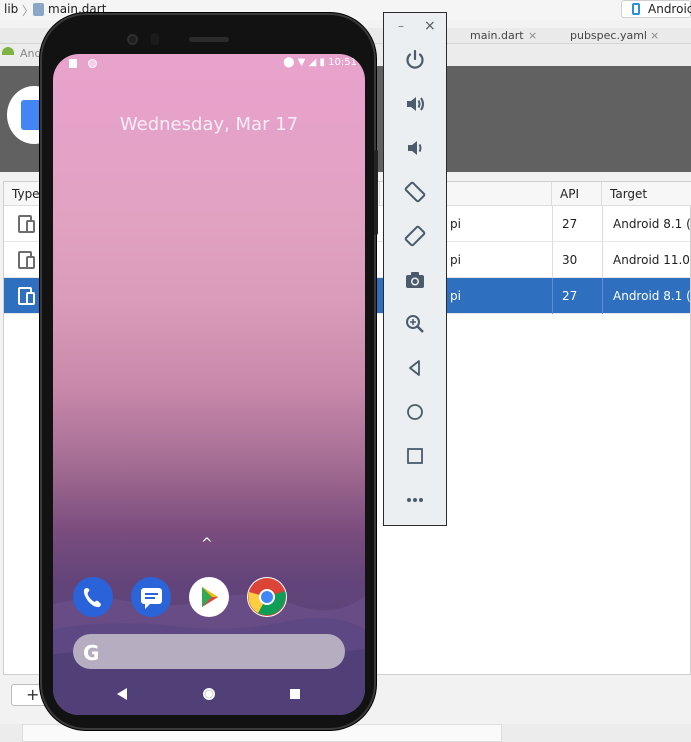  I want to click on play-store-app-icon, so click(209, 597).